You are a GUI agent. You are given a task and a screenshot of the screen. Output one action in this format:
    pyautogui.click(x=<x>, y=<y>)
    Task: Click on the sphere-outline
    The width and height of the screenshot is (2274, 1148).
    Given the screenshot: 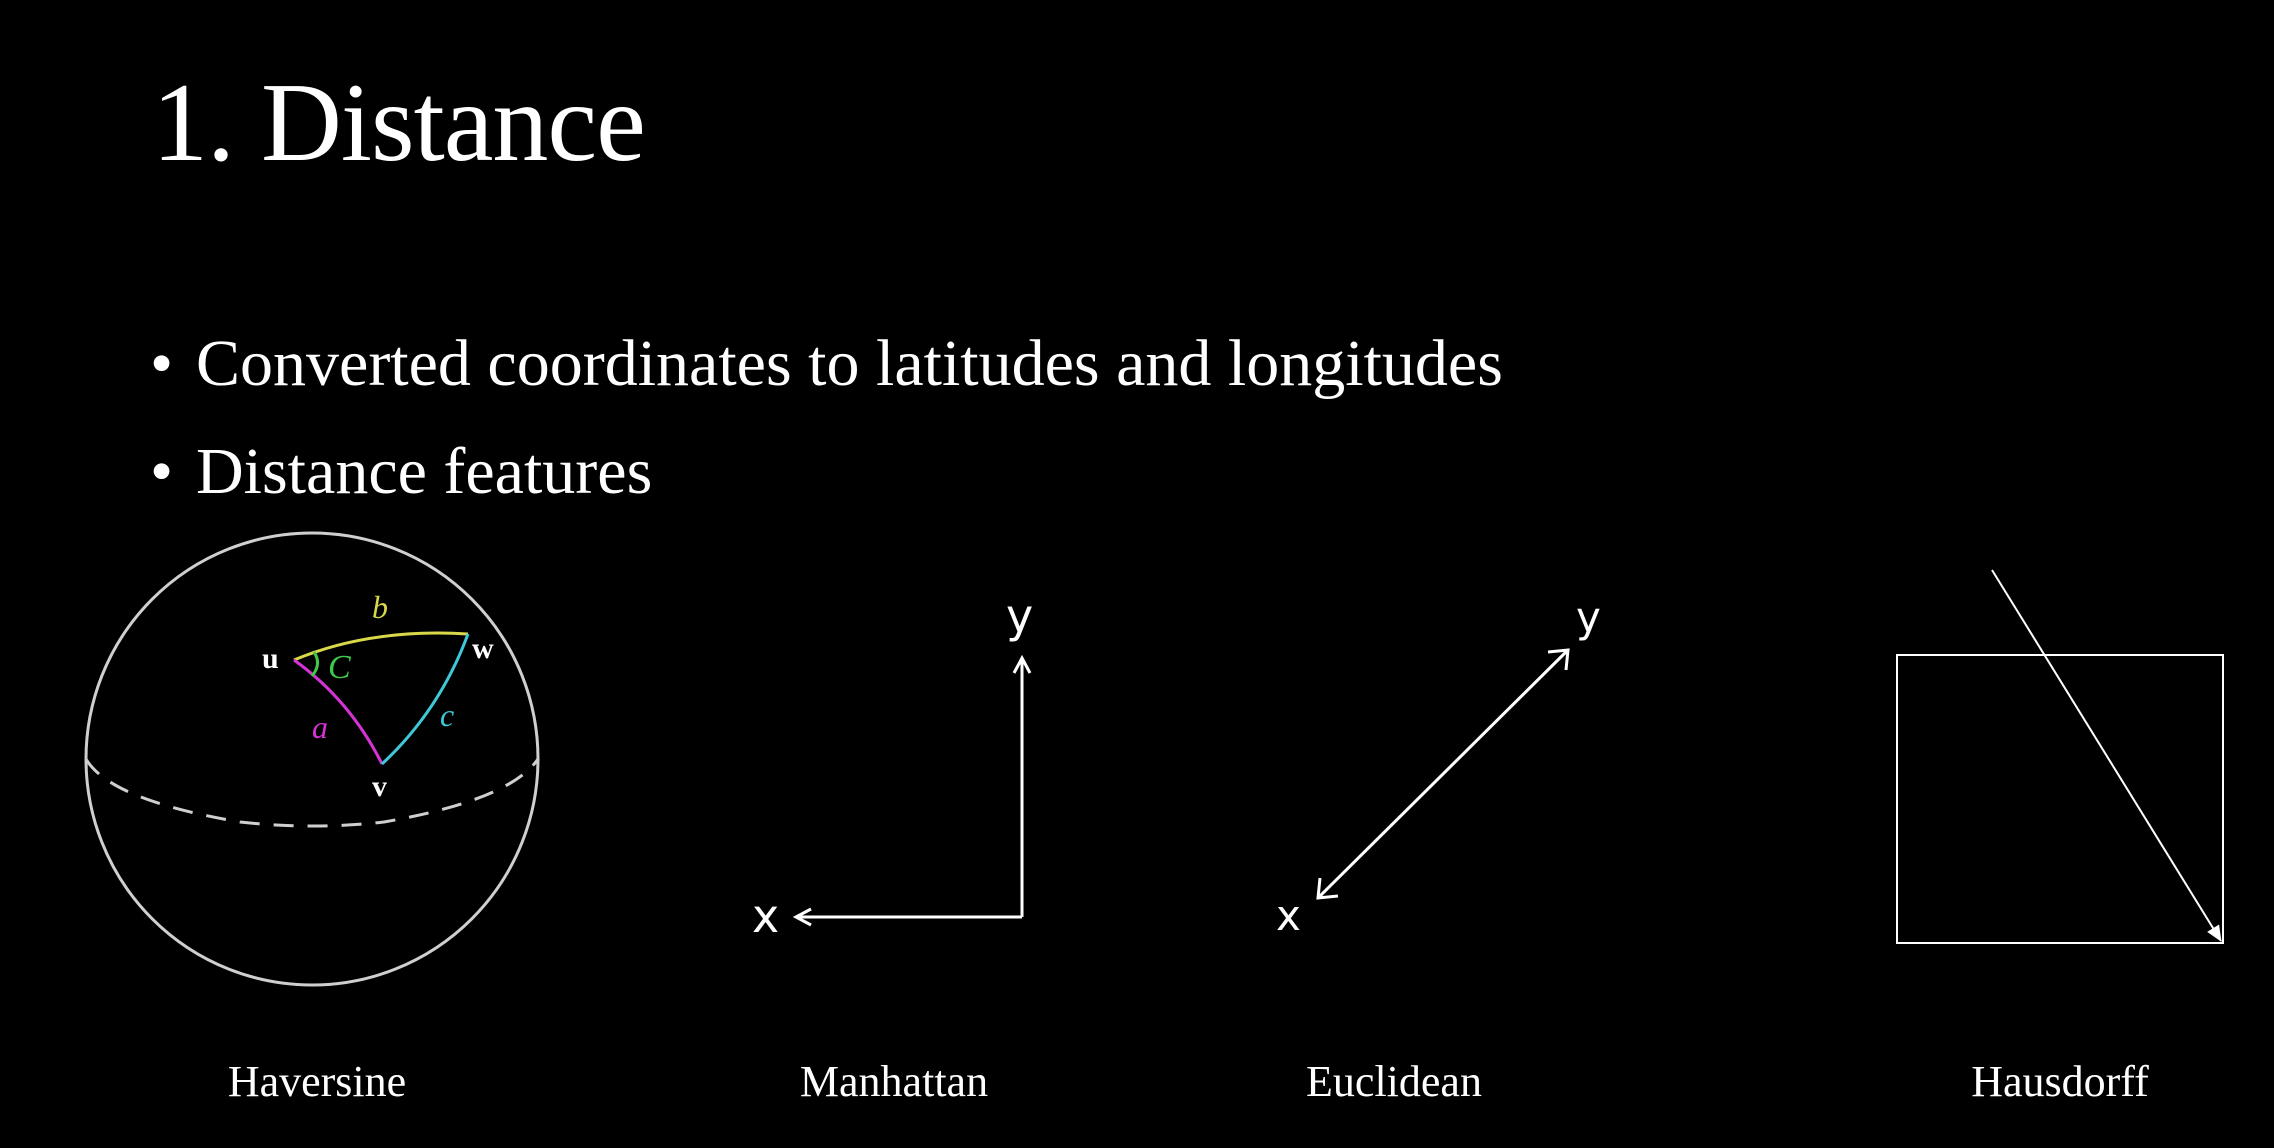 What is the action you would take?
    pyautogui.click(x=312, y=759)
    